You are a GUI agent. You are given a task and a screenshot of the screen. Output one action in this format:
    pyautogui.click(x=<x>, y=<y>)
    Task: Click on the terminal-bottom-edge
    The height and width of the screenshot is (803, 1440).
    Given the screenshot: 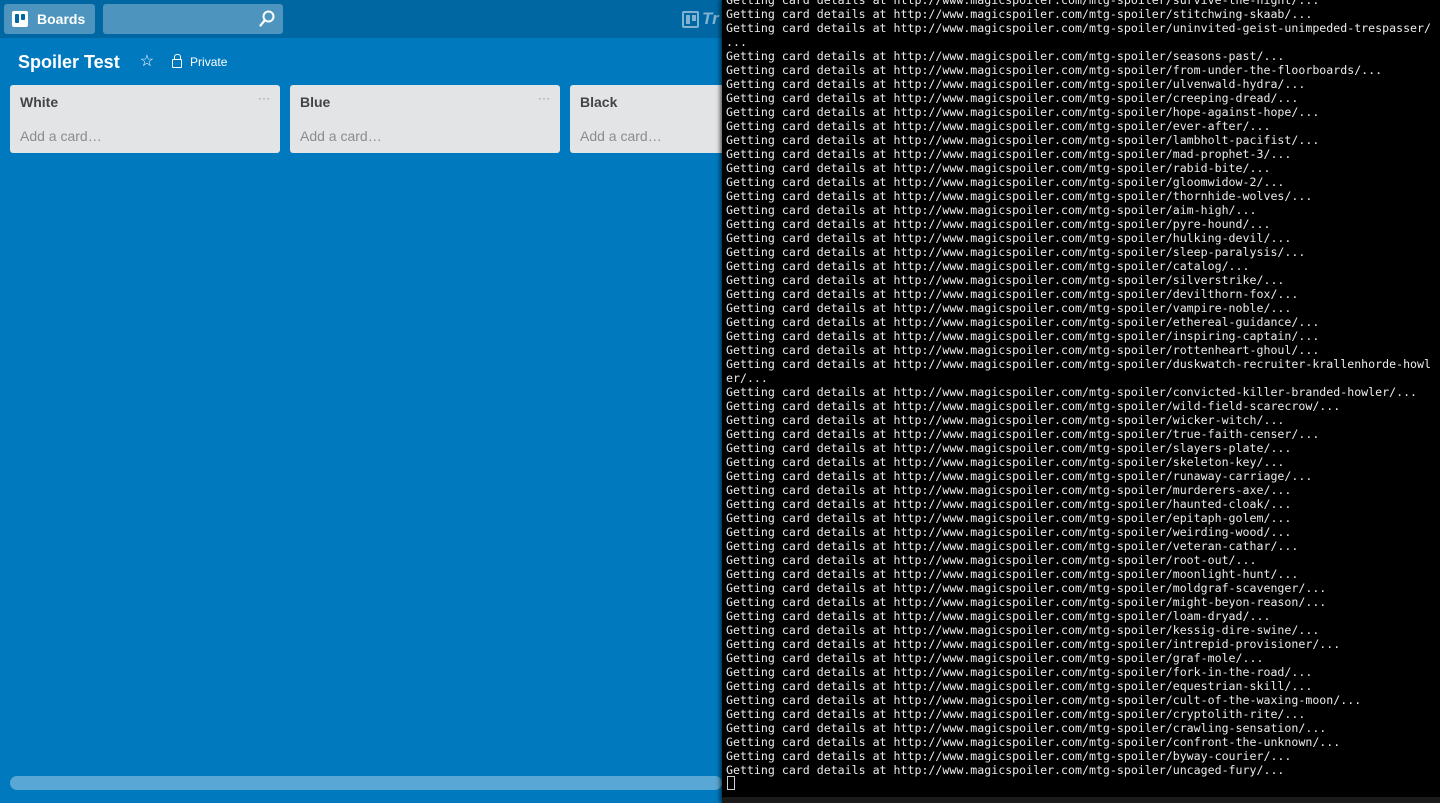 What is the action you would take?
    pyautogui.click(x=1081, y=800)
    